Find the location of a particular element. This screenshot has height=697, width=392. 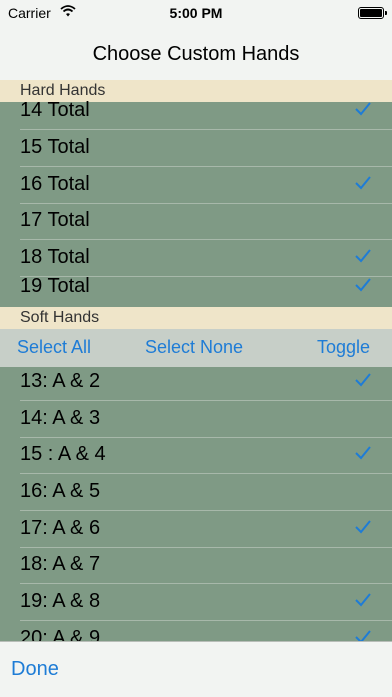

status-time: 5:00 PM is located at coordinates (196, 13).